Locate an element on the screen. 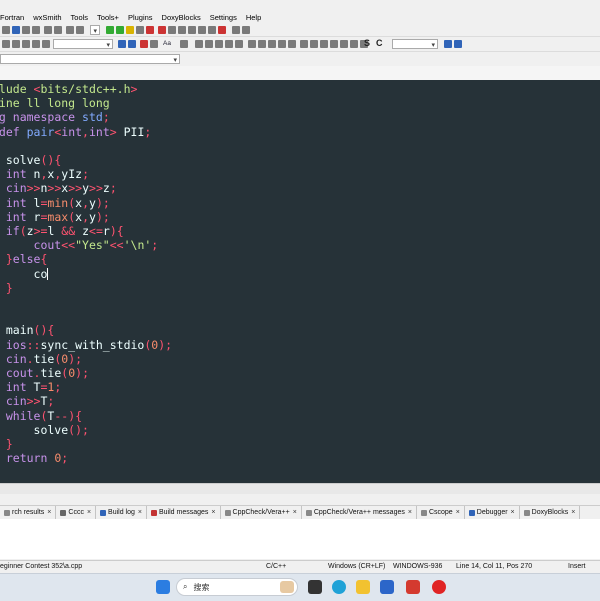 The width and height of the screenshot is (600, 601). fline-icon is located at coordinates (292, 44).